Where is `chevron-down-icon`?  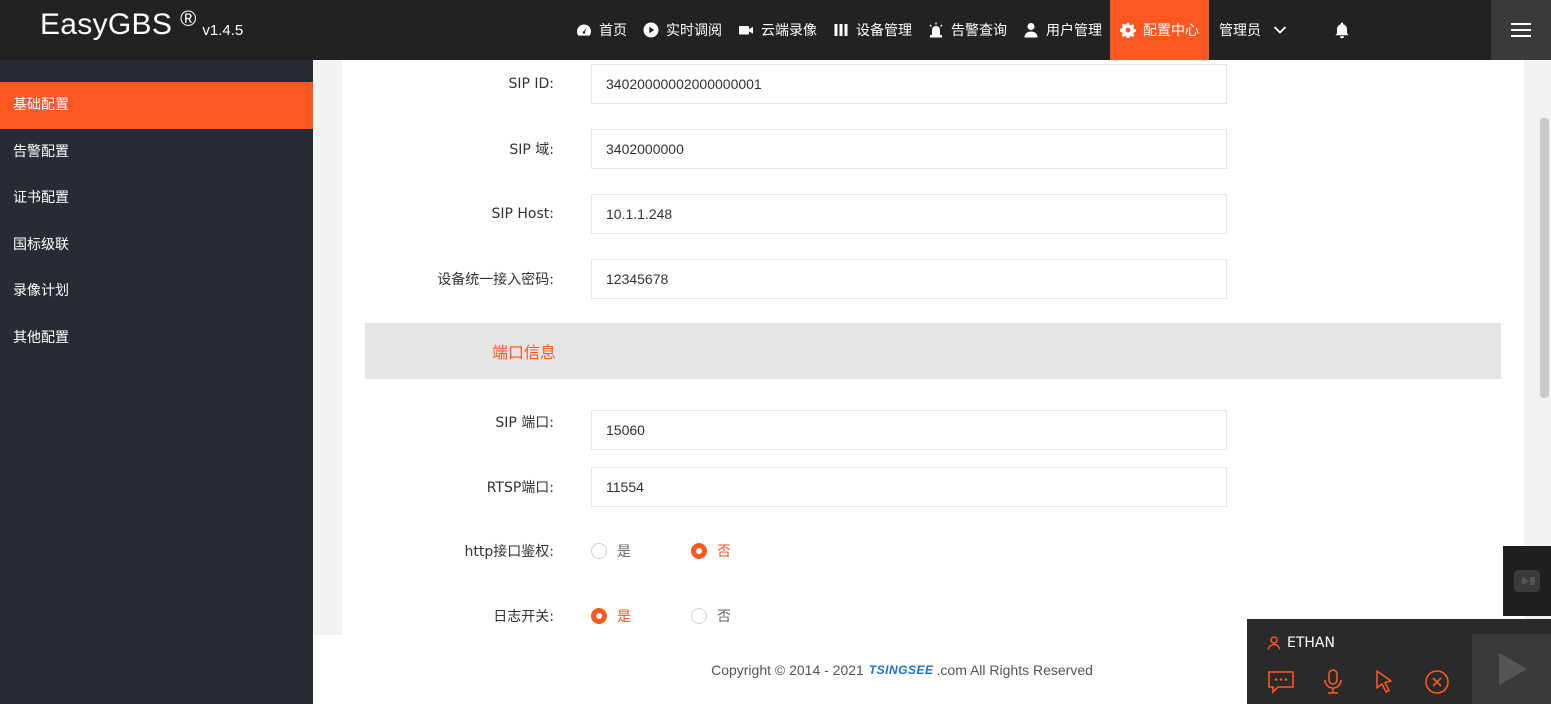 chevron-down-icon is located at coordinates (1280, 30).